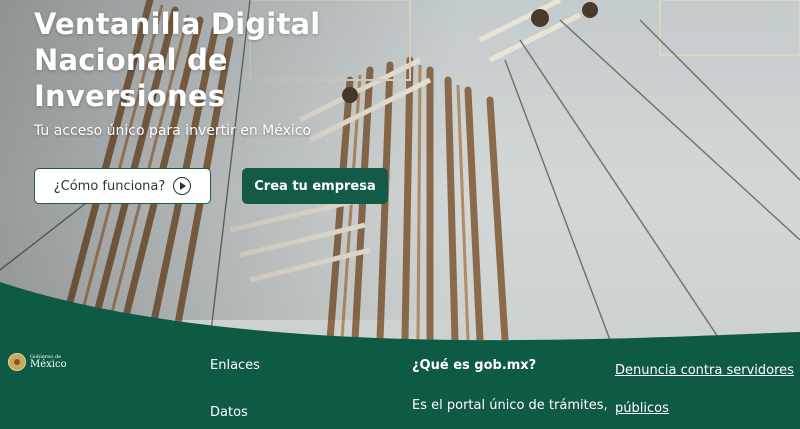  I want to click on create-company-button: Crea tu empresa, so click(315, 186).